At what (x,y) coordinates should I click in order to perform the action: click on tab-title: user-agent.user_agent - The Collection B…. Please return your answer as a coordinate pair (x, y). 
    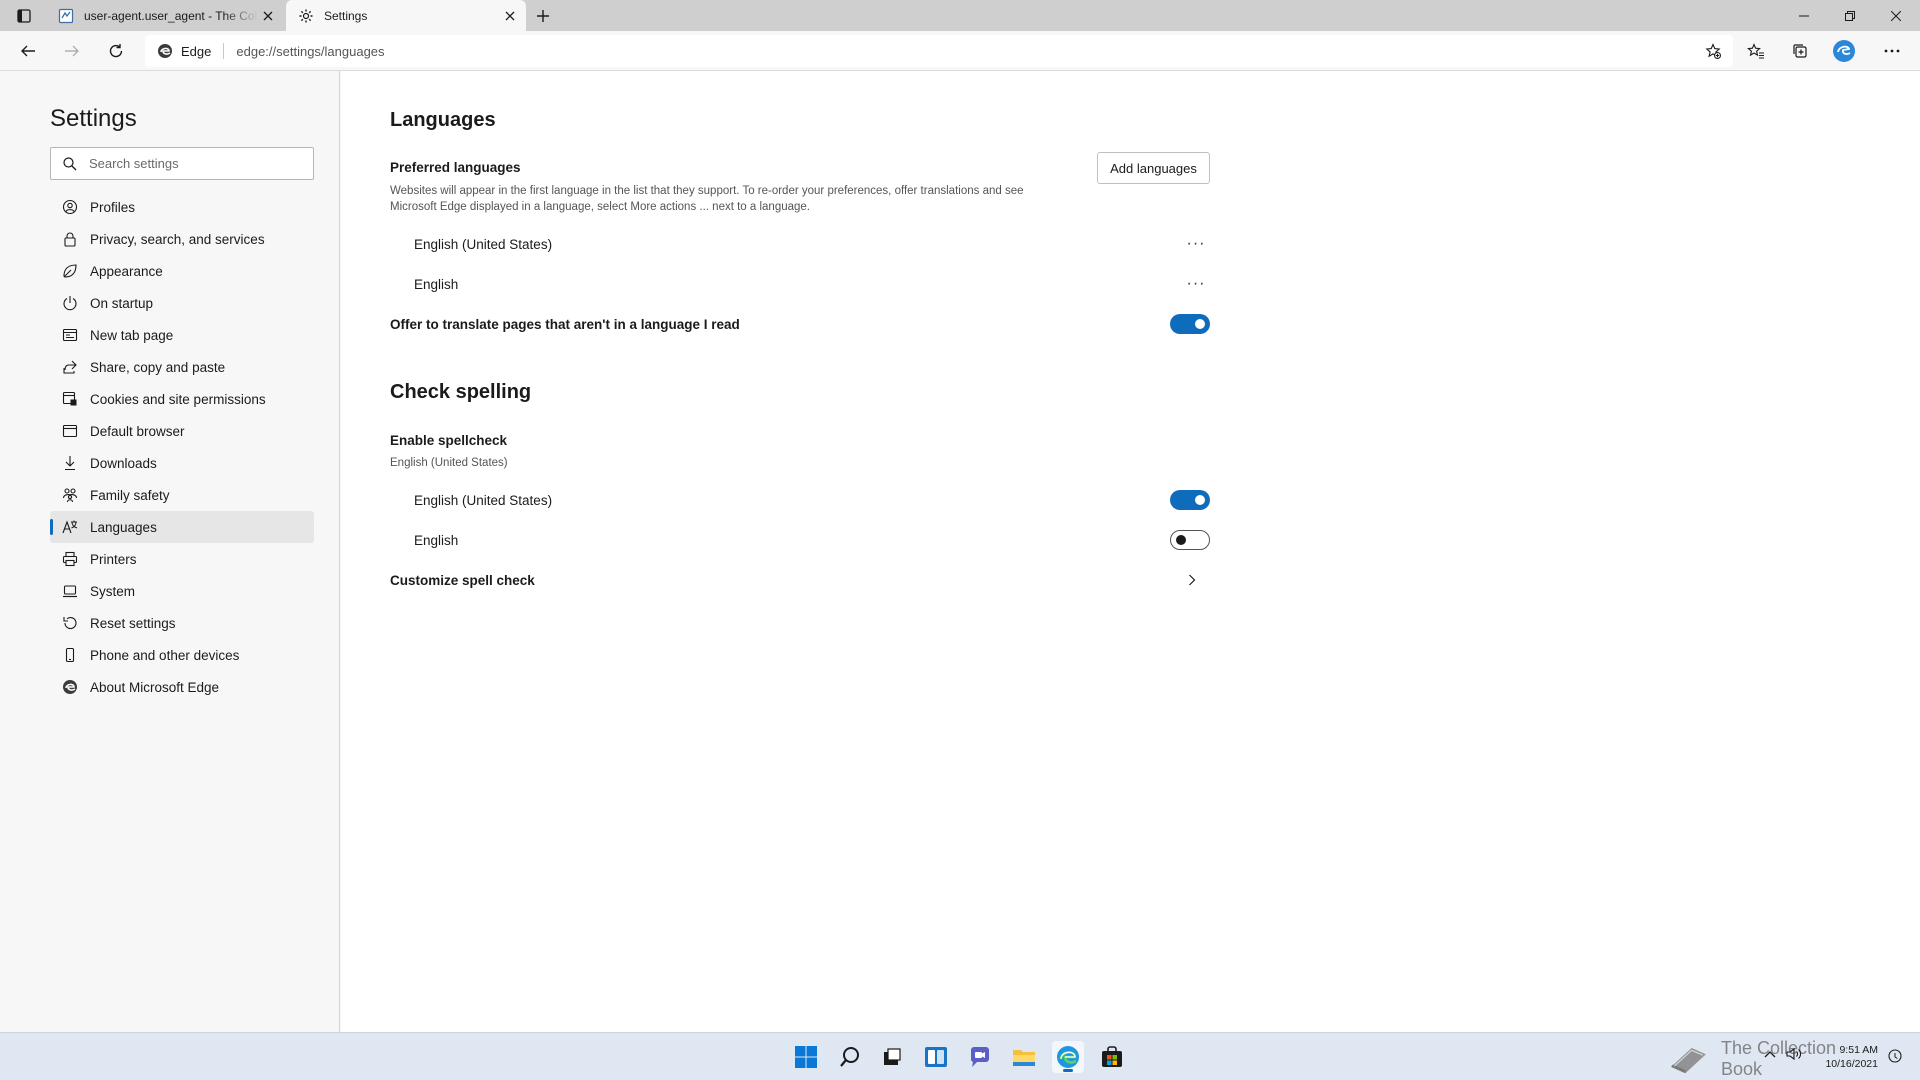
    Looking at the image, I should click on (171, 15).